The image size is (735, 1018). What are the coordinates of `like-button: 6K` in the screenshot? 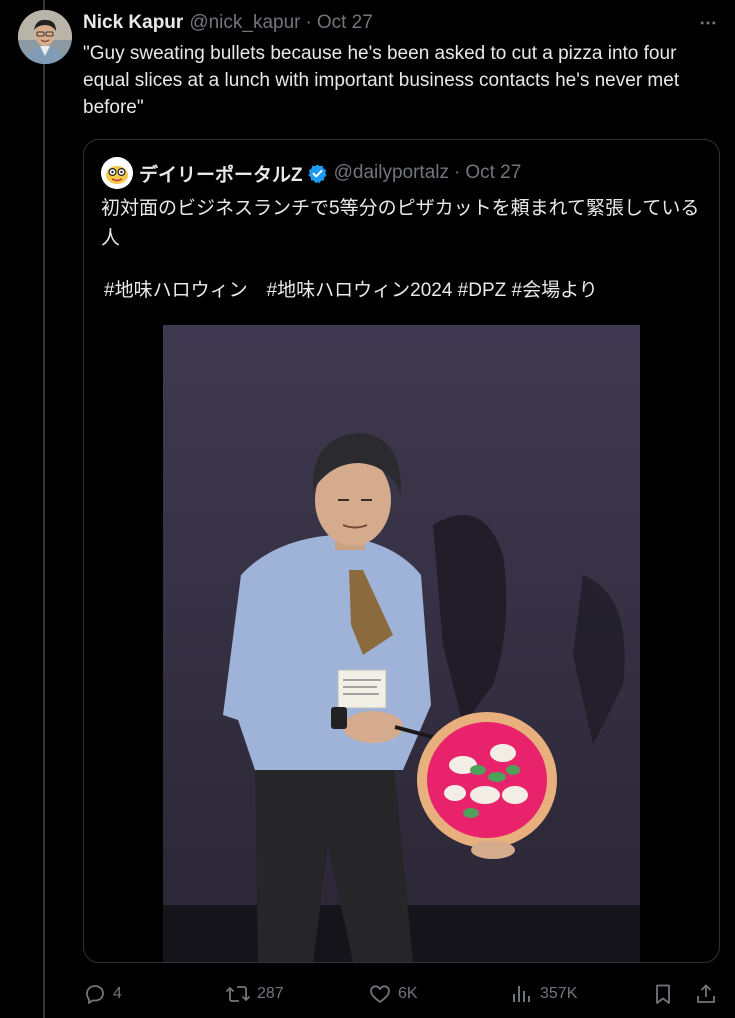 It's located at (393, 994).